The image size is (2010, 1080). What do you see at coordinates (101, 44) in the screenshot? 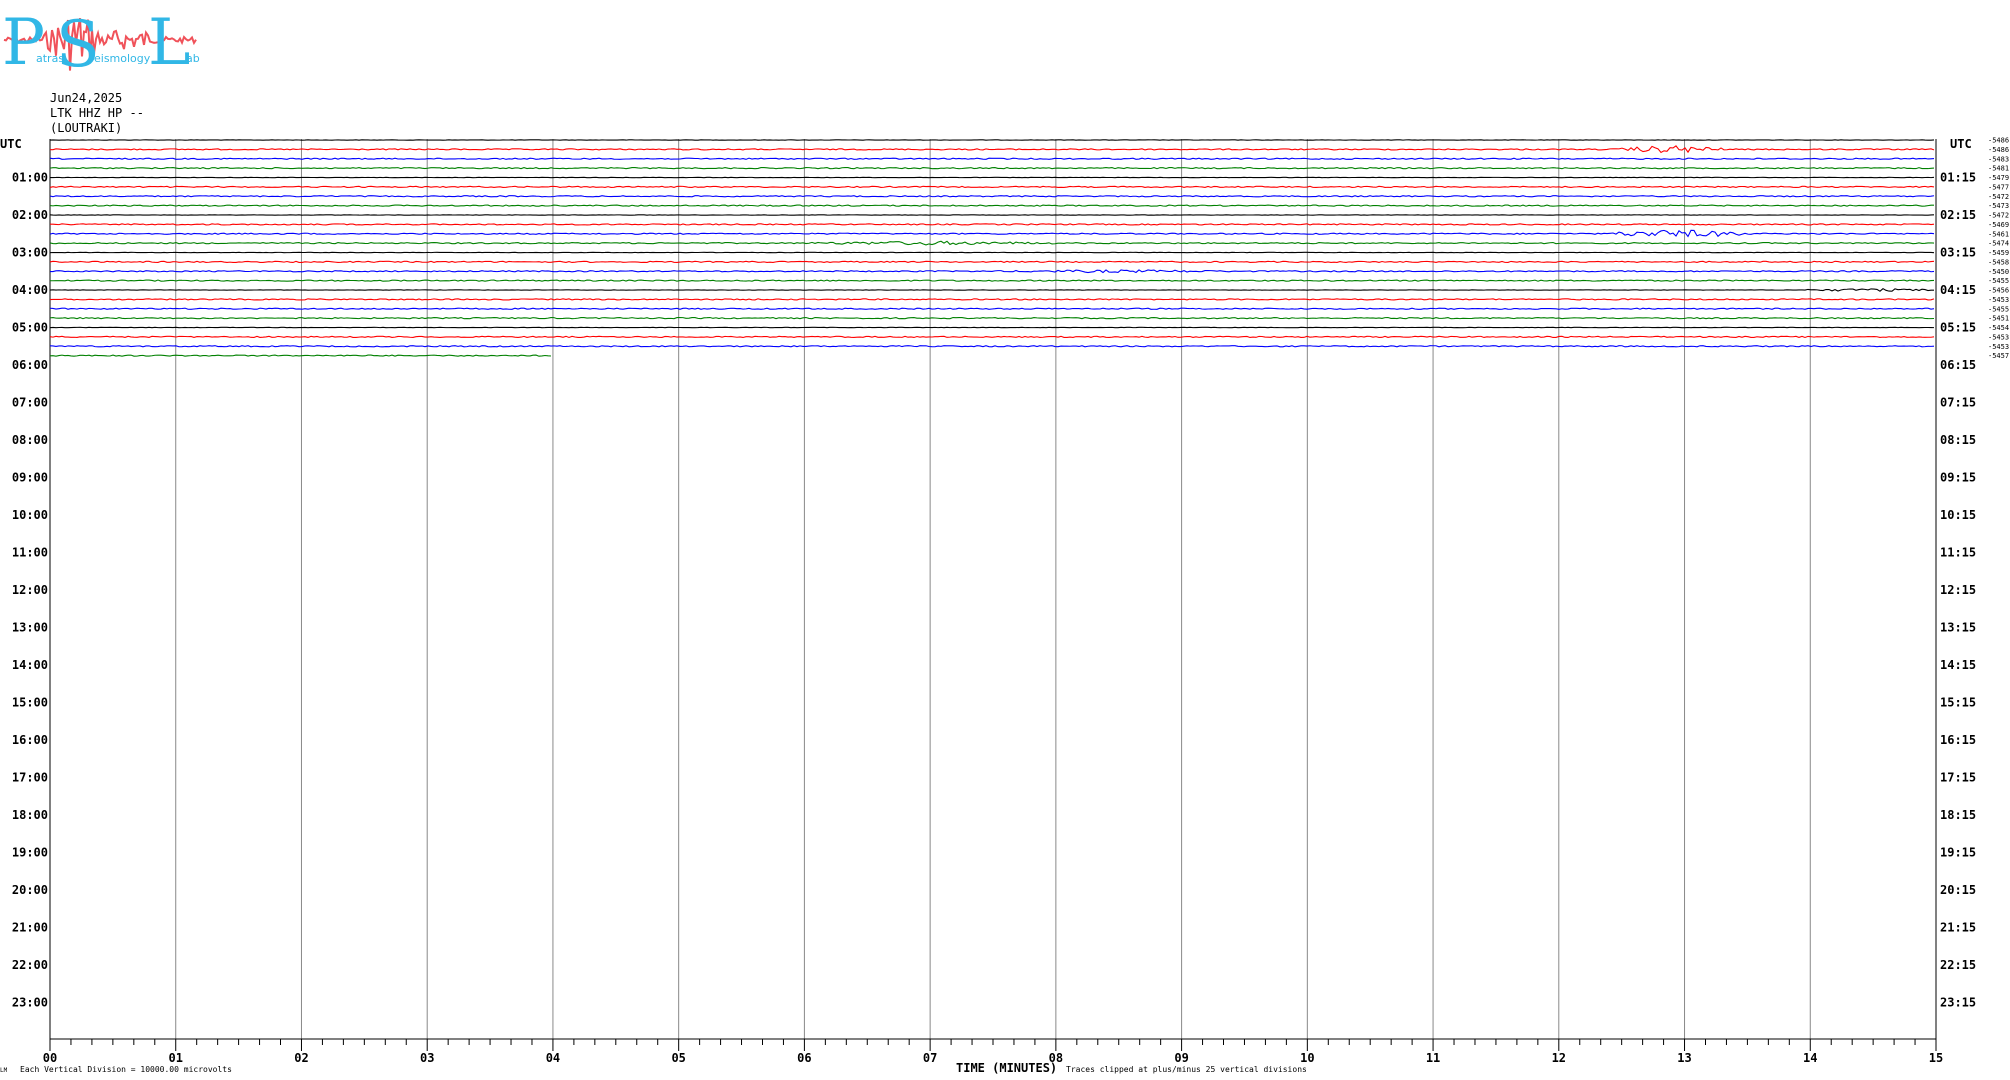
I see `psl-logo: P S L atras eismology ab` at bounding box center [101, 44].